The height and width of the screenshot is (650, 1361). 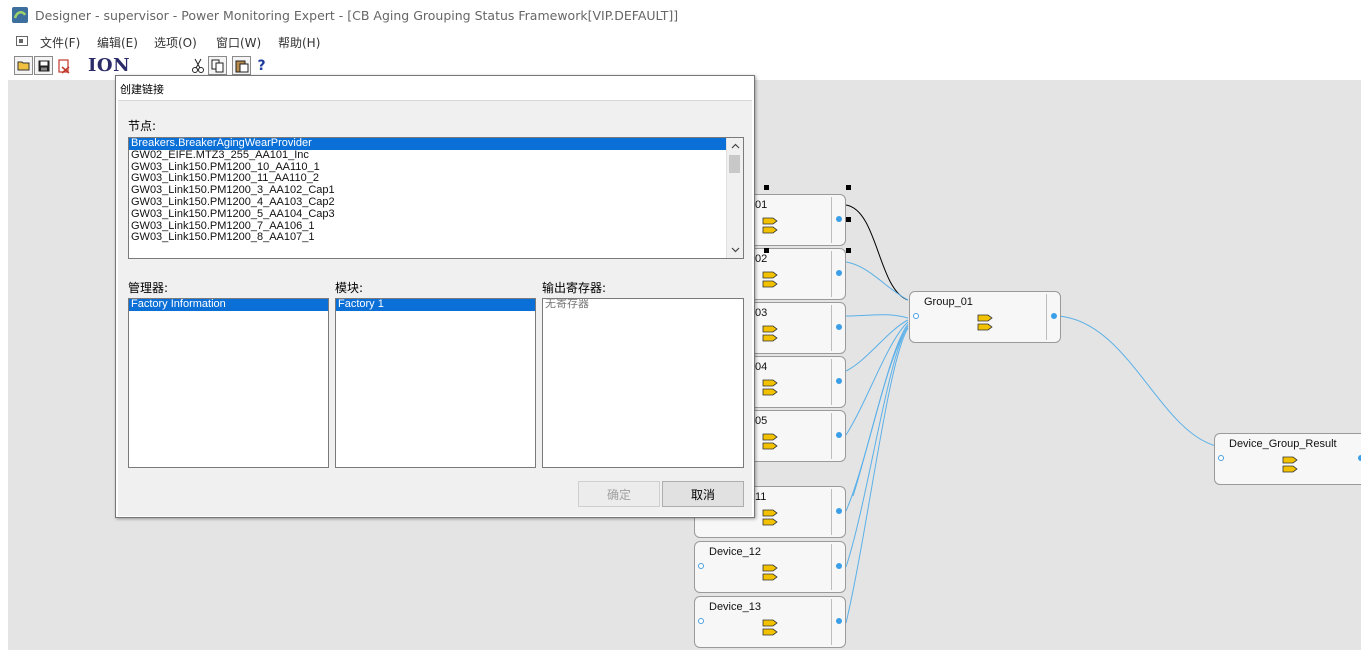 What do you see at coordinates (1283, 444) in the screenshot?
I see `node-label: Device_Group_Result` at bounding box center [1283, 444].